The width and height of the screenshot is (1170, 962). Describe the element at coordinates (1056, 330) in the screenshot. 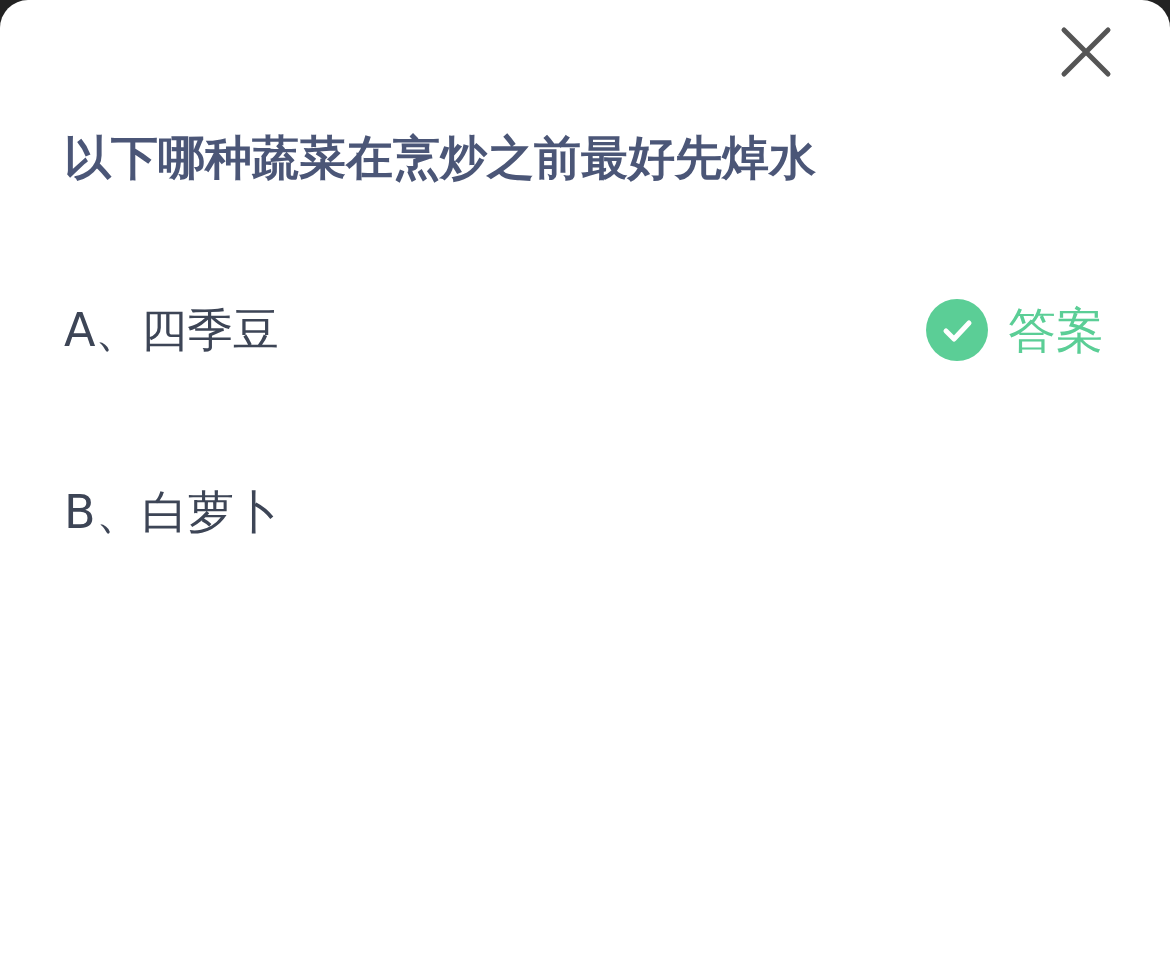

I see `answer-label: 答案` at that location.